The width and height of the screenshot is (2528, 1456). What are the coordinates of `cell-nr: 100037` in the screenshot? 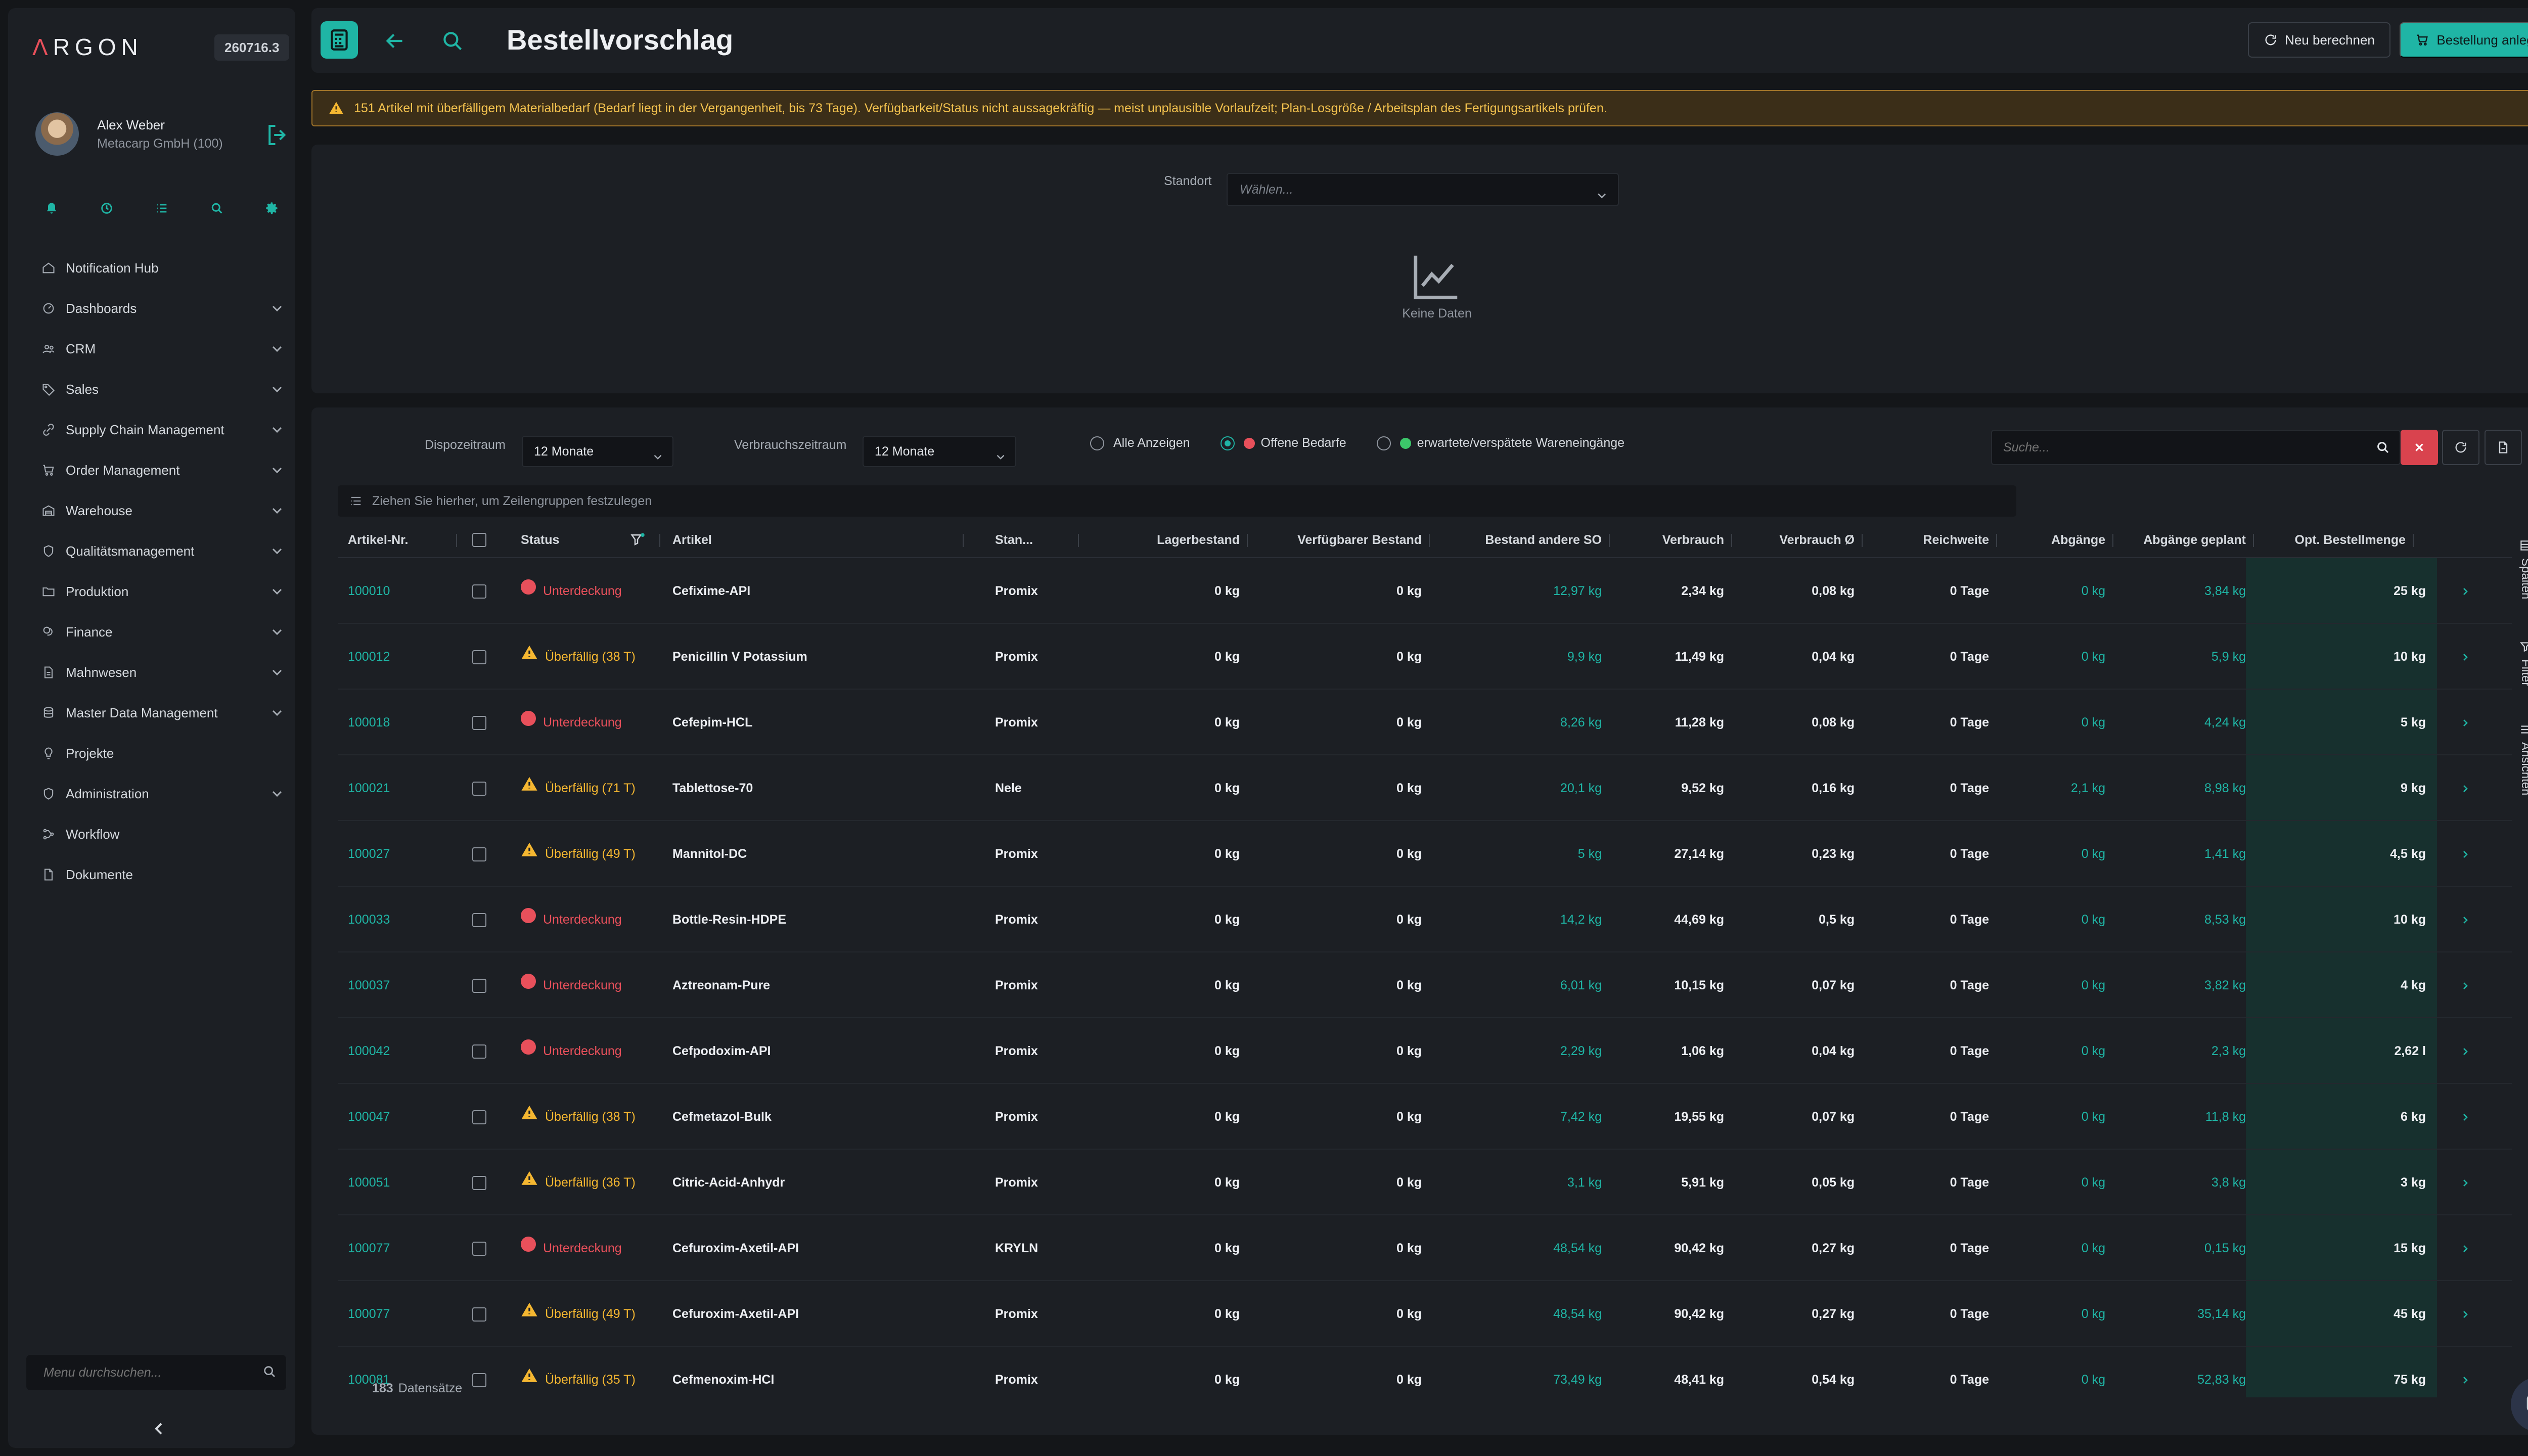 It's located at (399, 985).